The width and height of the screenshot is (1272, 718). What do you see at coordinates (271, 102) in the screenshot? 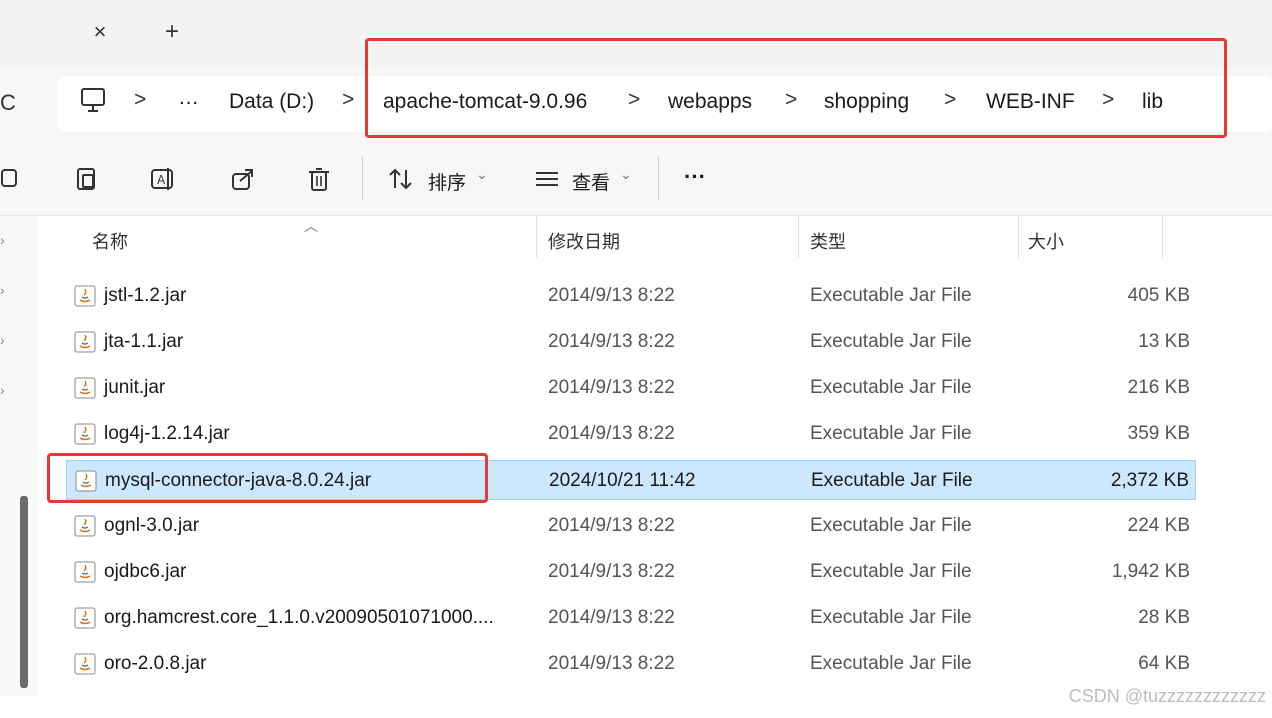
I see `breadcrumb-data-drive: Data (D:)` at bounding box center [271, 102].